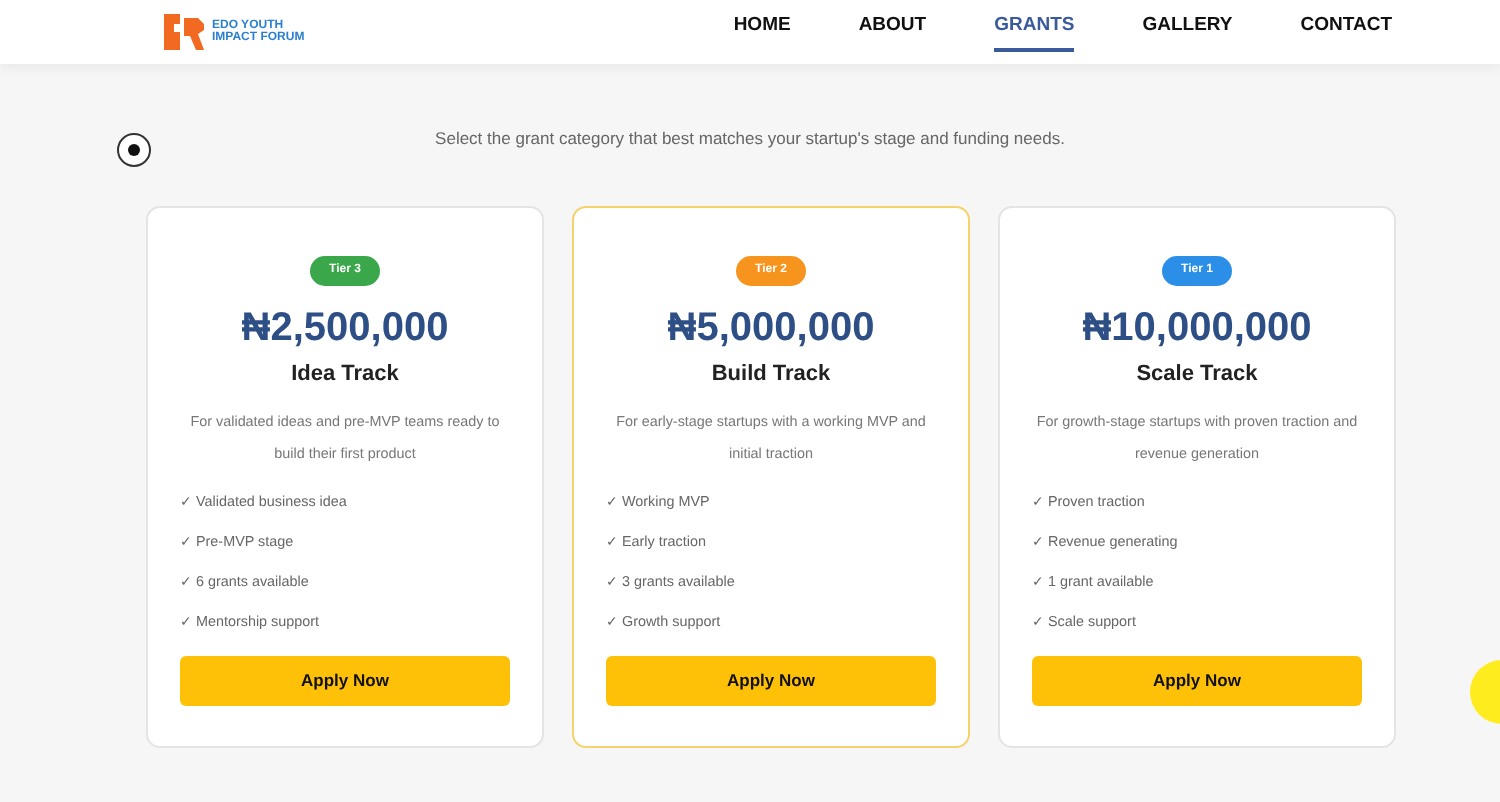 The height and width of the screenshot is (802, 1500). Describe the element at coordinates (1197, 375) in the screenshot. I see `track-name: Scale Track` at that location.